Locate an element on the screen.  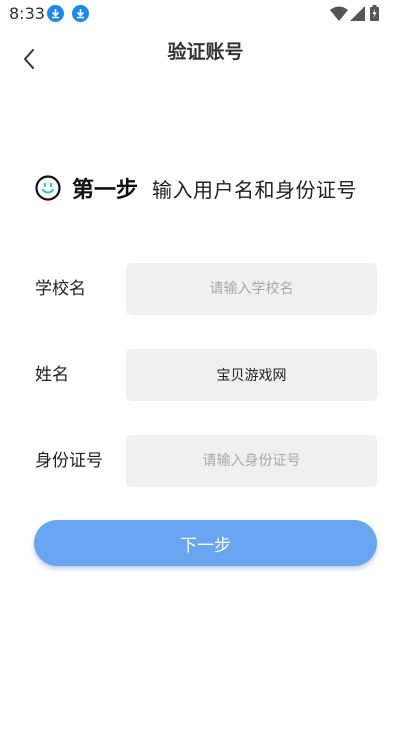
wifi-icon is located at coordinates (339, 15).